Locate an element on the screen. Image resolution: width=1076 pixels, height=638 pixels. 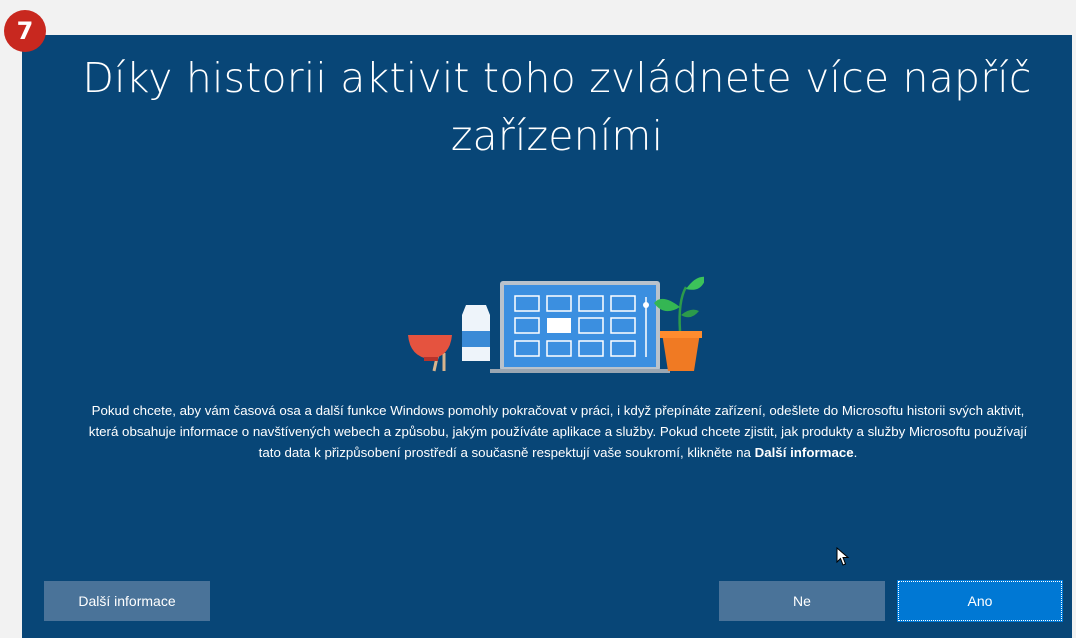
more-info-button: Další informace is located at coordinates (127, 601).